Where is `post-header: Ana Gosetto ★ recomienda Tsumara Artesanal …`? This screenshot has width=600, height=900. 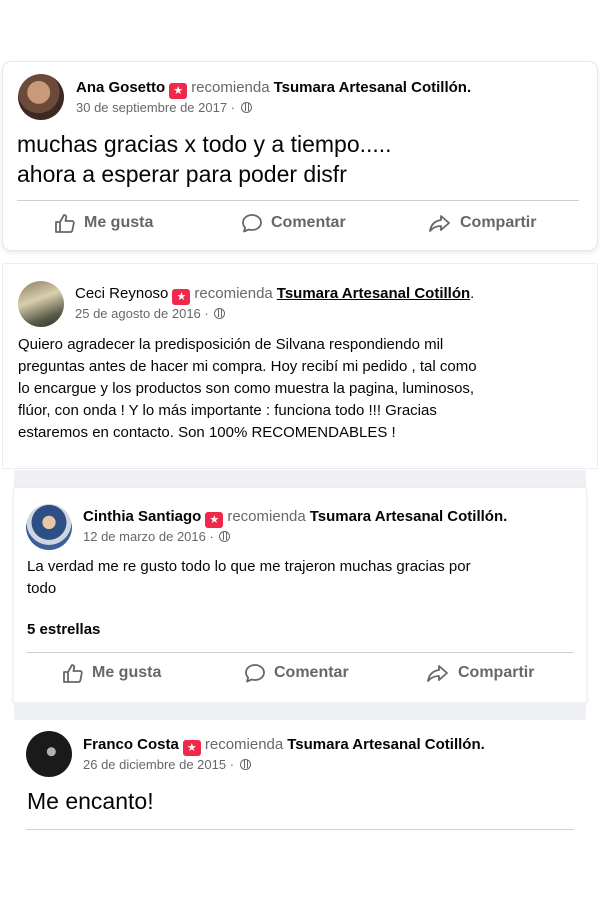
post-header: Ana Gosetto ★ recomienda Tsumara Artesanal … is located at coordinates (273, 89).